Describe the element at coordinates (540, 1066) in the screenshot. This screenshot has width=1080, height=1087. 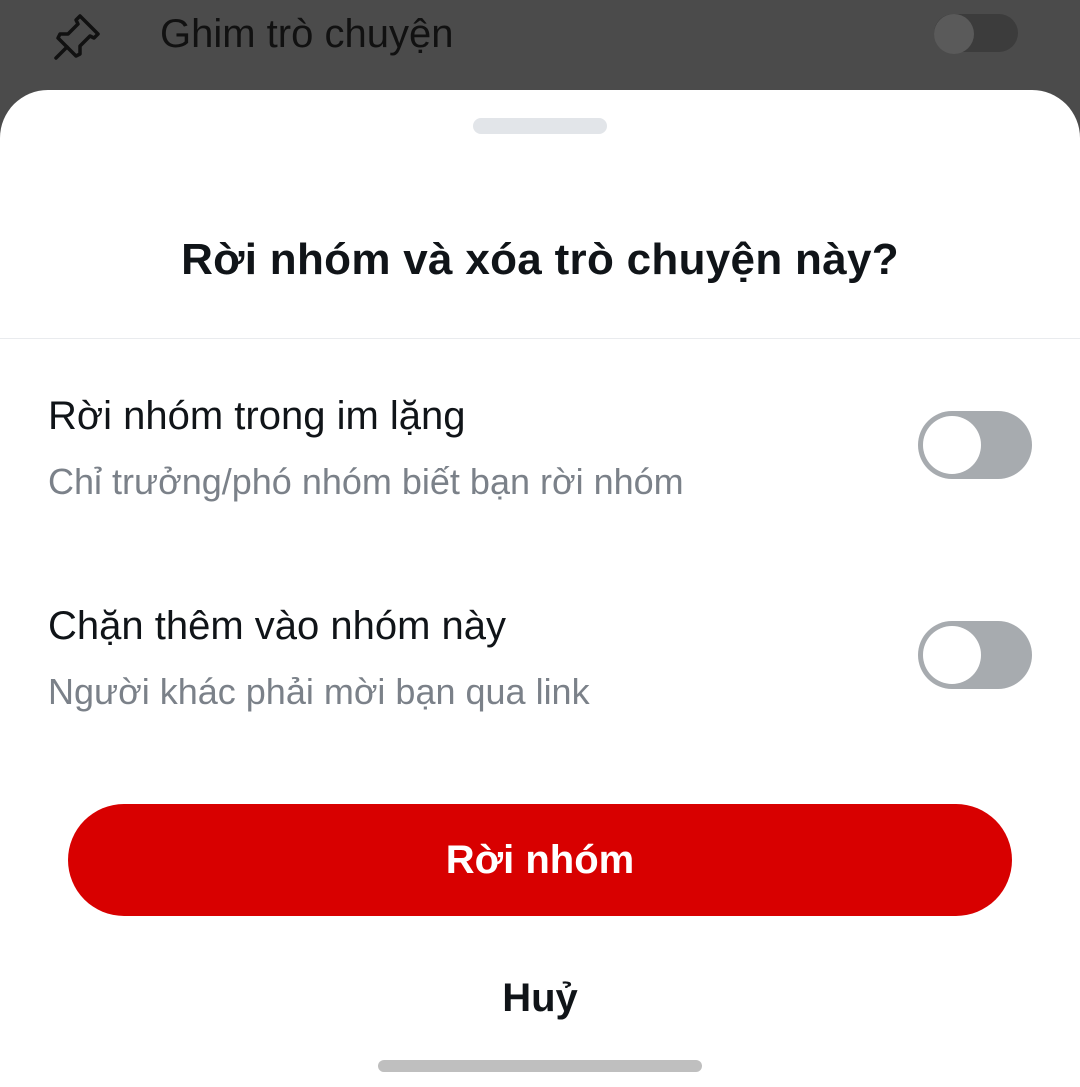
I see `home-indicator` at that location.